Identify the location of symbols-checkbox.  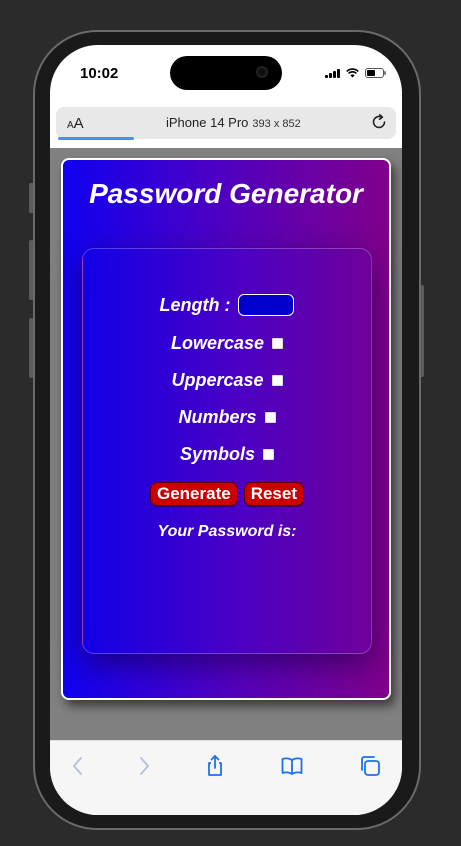
(269, 454).